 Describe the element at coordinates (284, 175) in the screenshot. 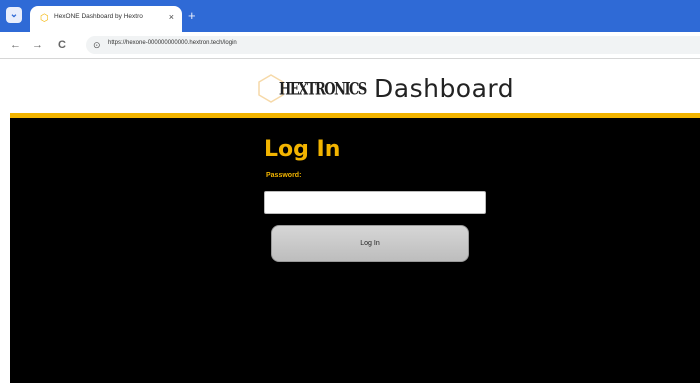

I see `password-label: Password:` at that location.